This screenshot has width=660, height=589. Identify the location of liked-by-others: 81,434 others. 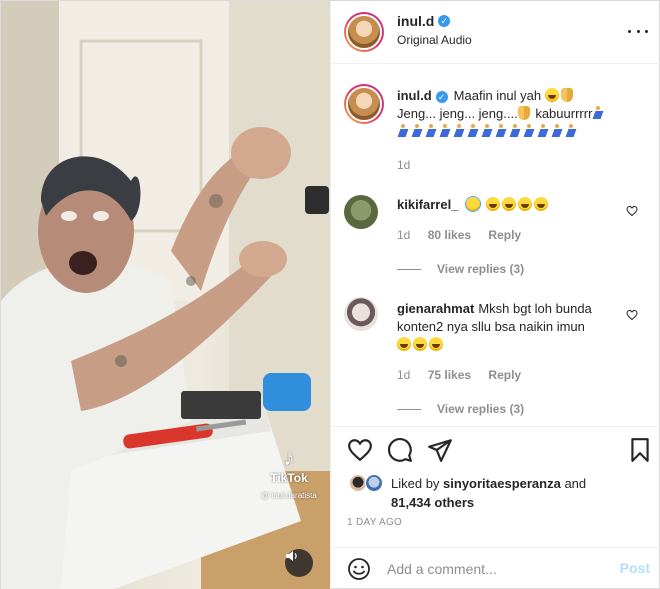
(432, 502).